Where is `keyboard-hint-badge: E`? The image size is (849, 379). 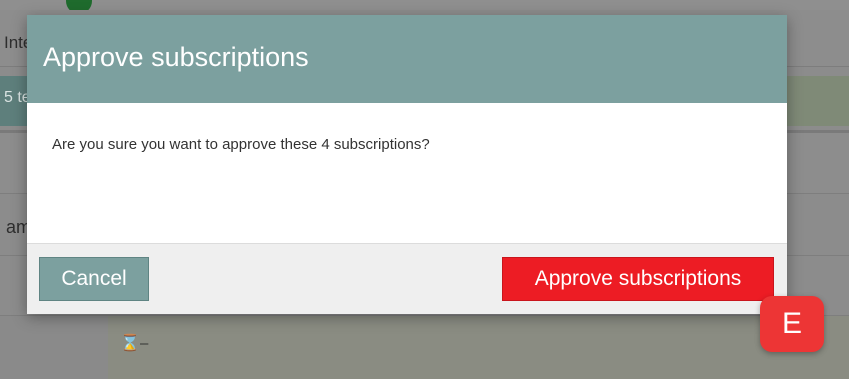
keyboard-hint-badge: E is located at coordinates (792, 324).